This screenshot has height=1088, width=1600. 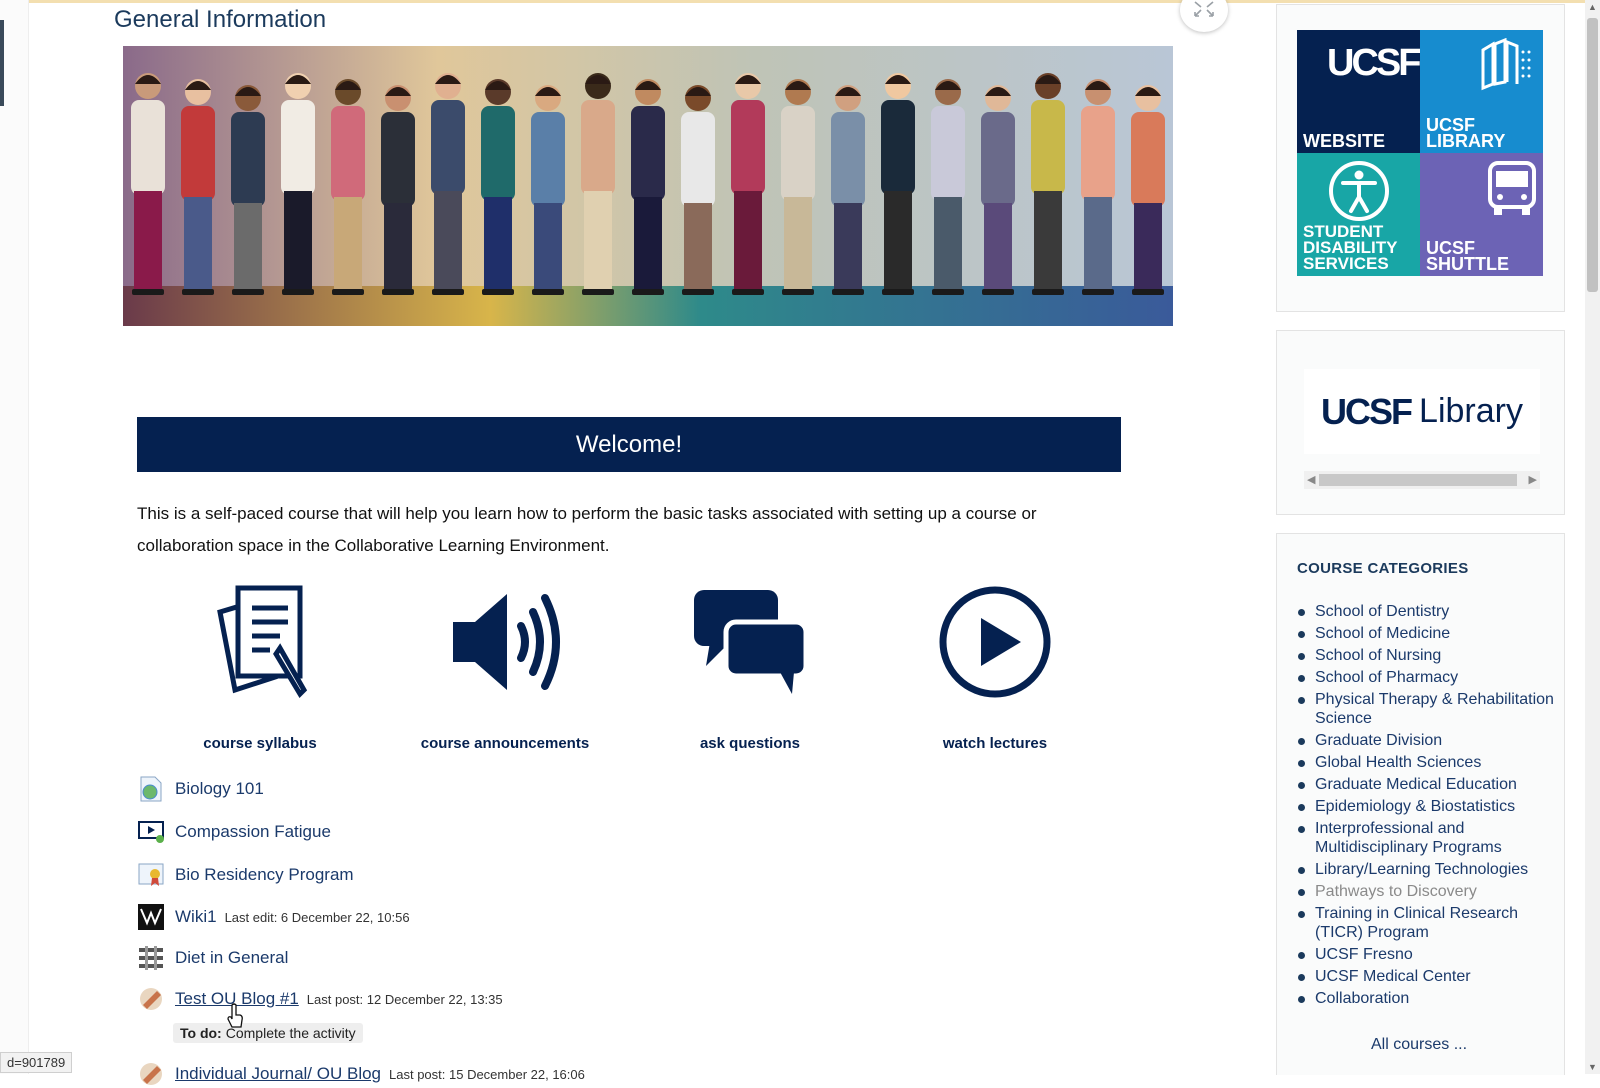 I want to click on activity-item: Biology 101, so click(x=200, y=789).